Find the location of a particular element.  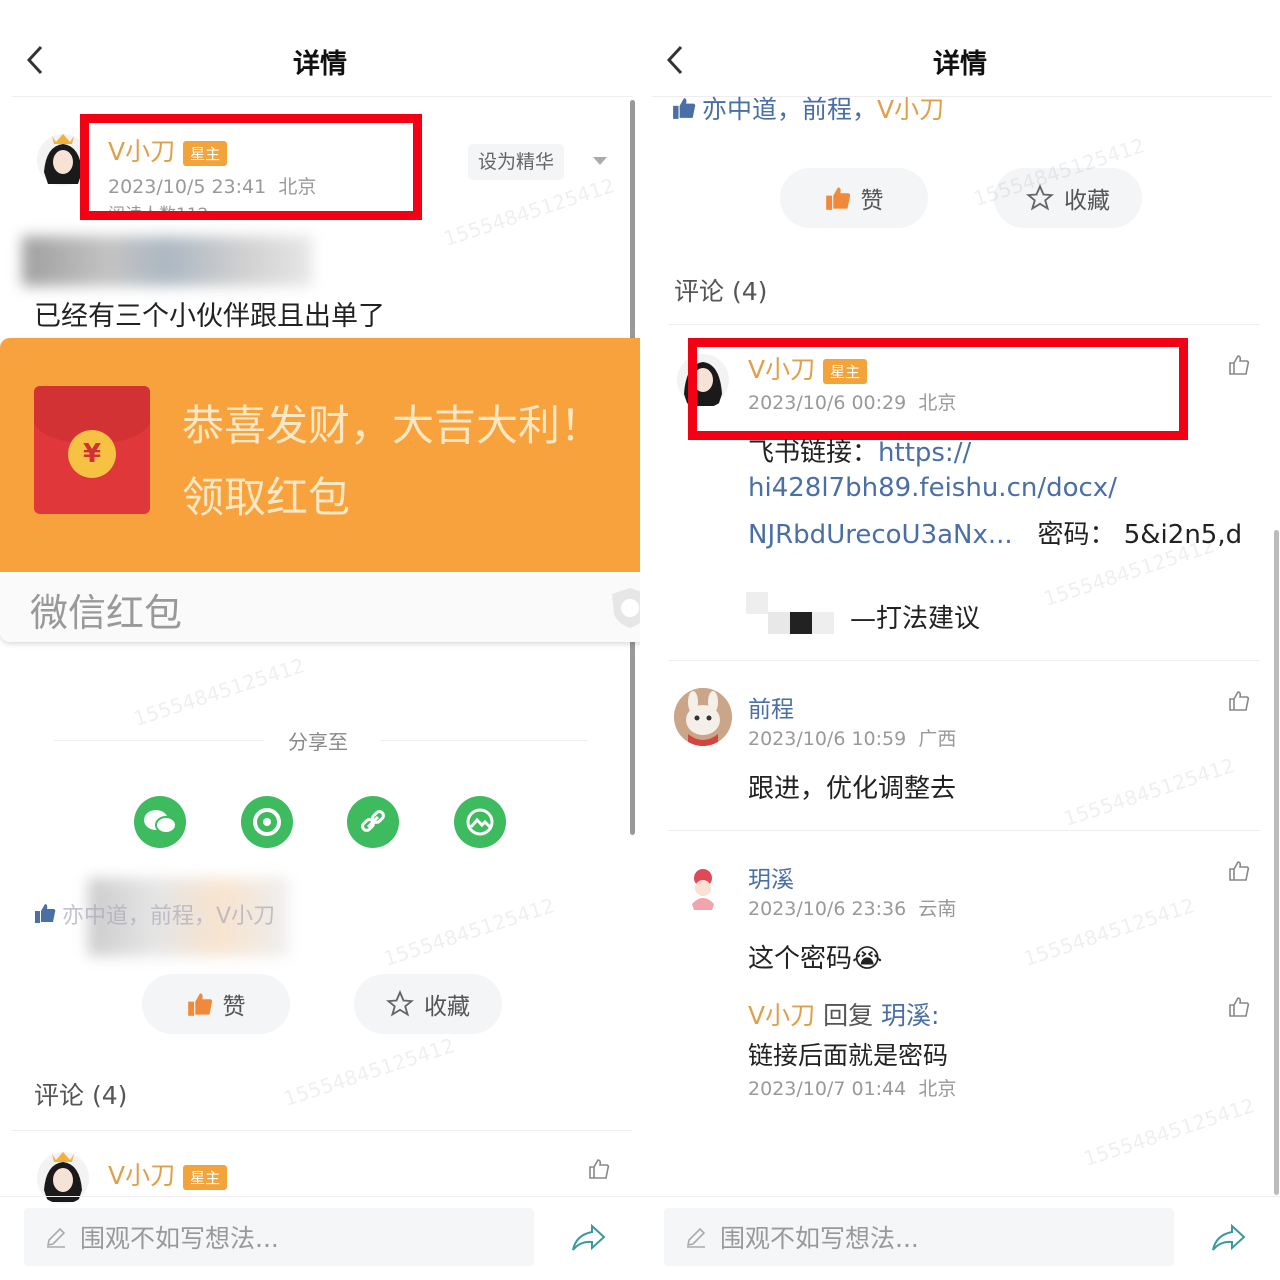

comment-time: 2023/10/6 10:59 is located at coordinates (827, 739).